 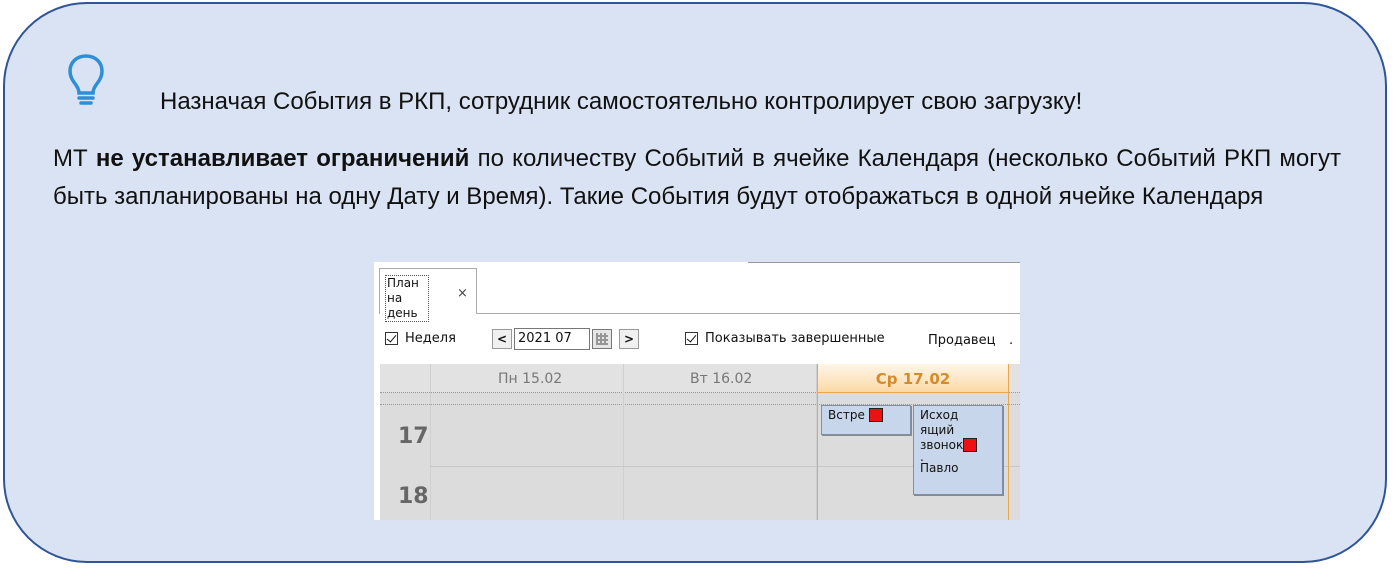 I want to click on show-completed-checkbox, so click(x=691, y=338).